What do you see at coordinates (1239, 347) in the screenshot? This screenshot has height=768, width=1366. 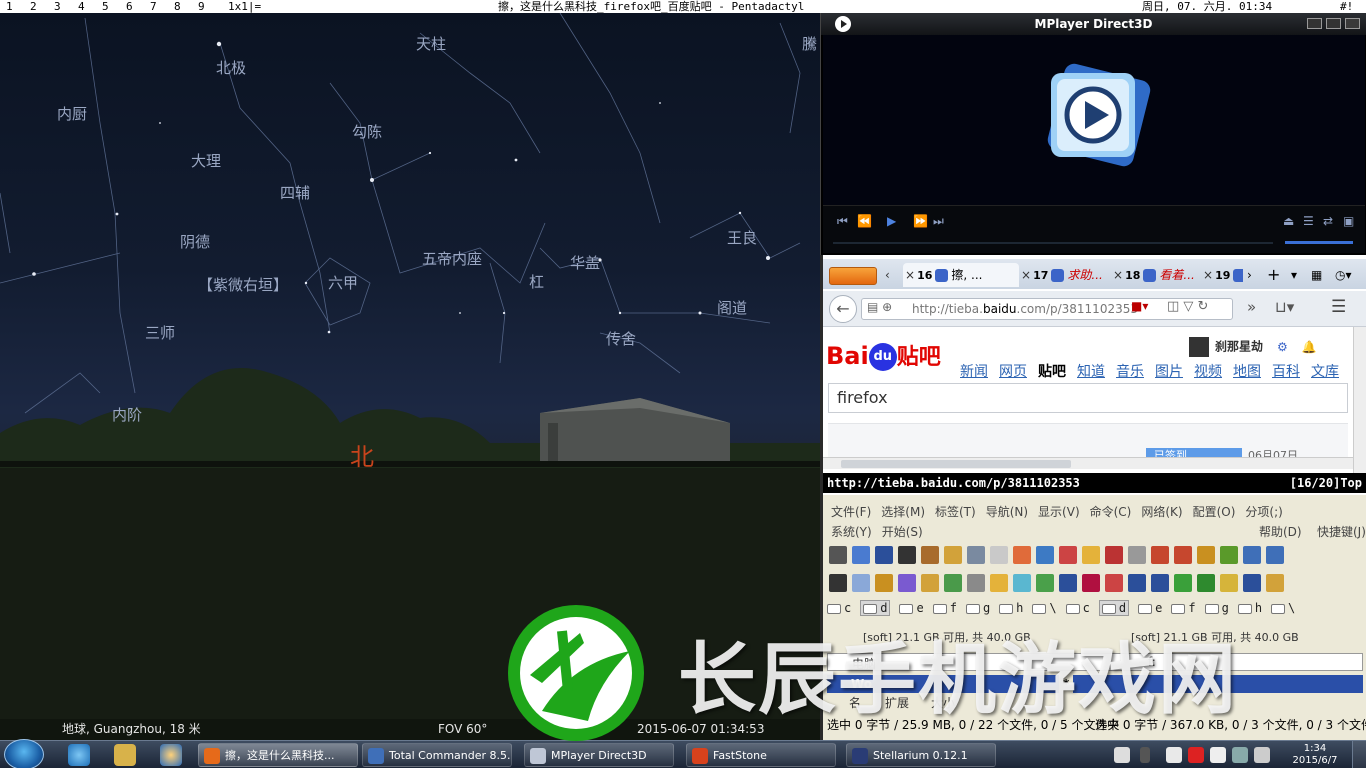 I see `username-link: 刹那星劫` at bounding box center [1239, 347].